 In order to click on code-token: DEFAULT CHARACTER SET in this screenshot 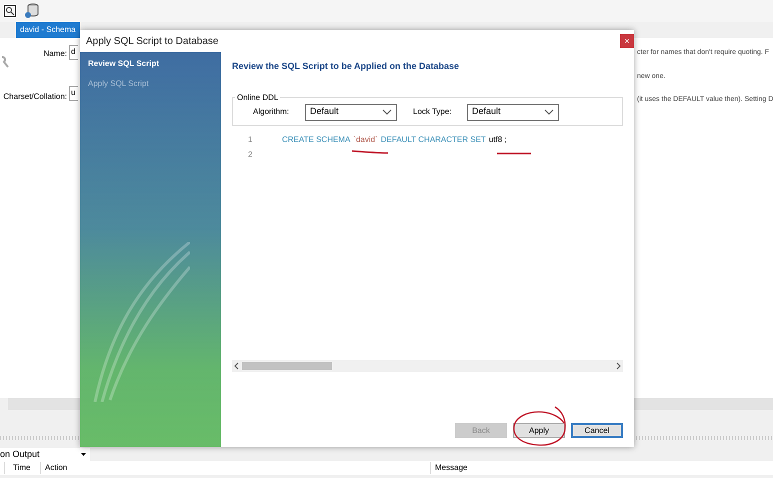, I will do `click(433, 140)`.